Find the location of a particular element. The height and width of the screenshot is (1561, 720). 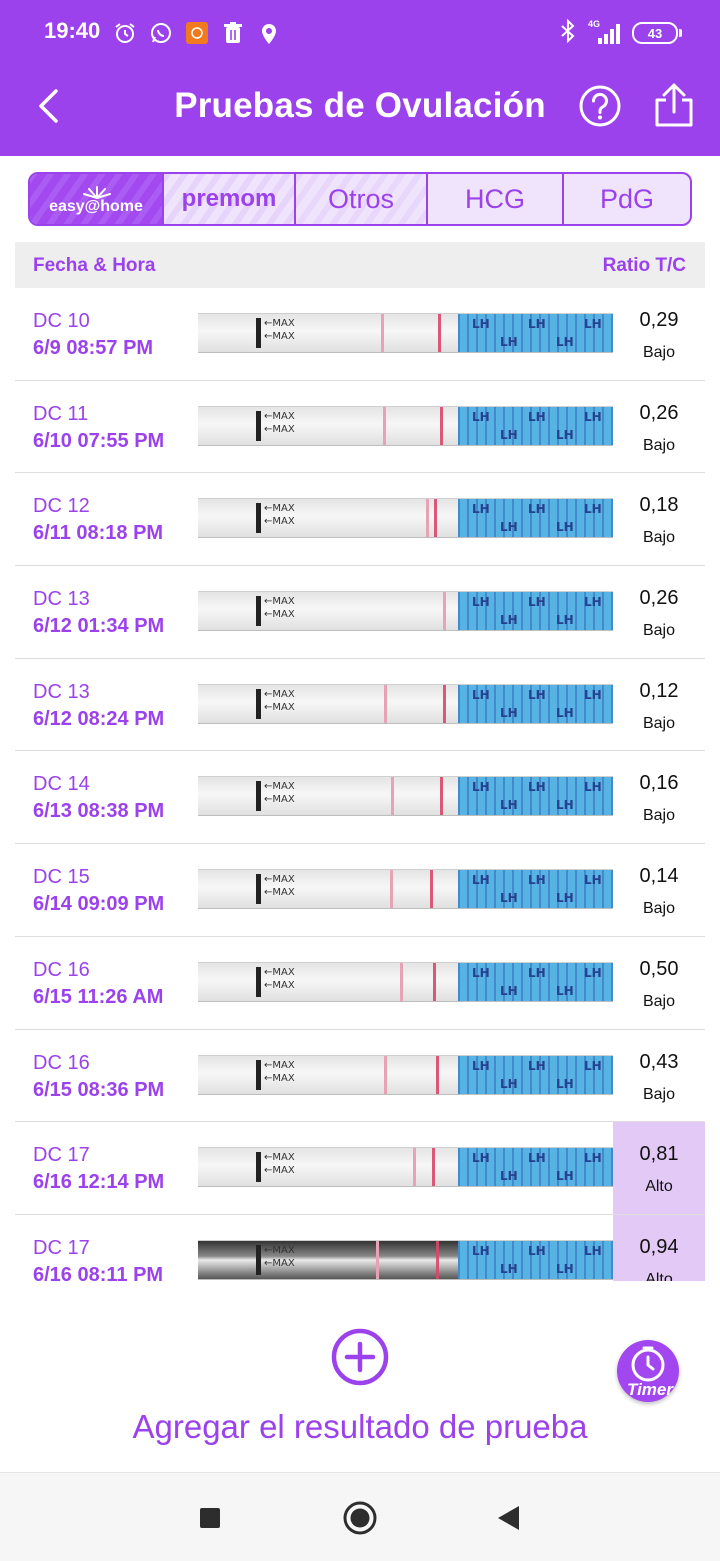

square-icon is located at coordinates (210, 1518).